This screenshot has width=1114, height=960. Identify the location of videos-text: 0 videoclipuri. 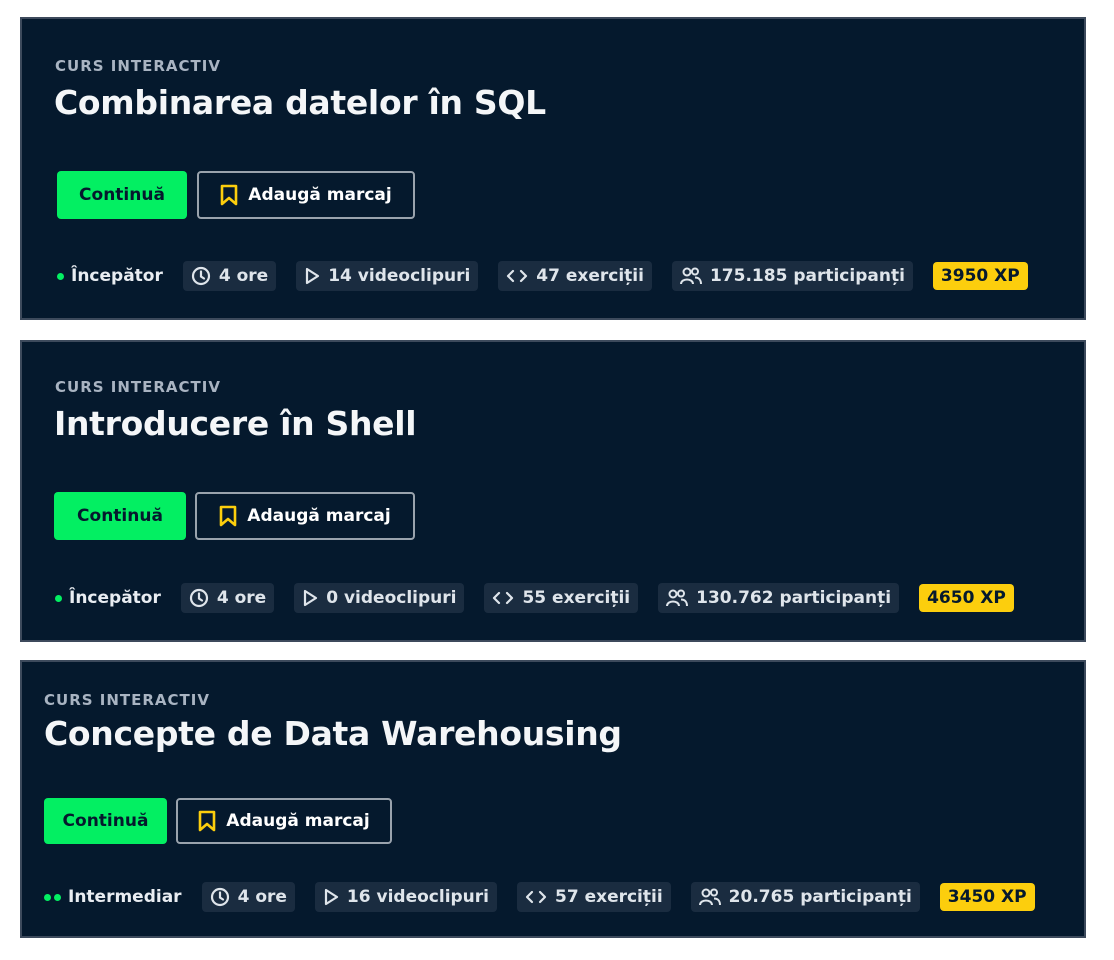
(391, 598).